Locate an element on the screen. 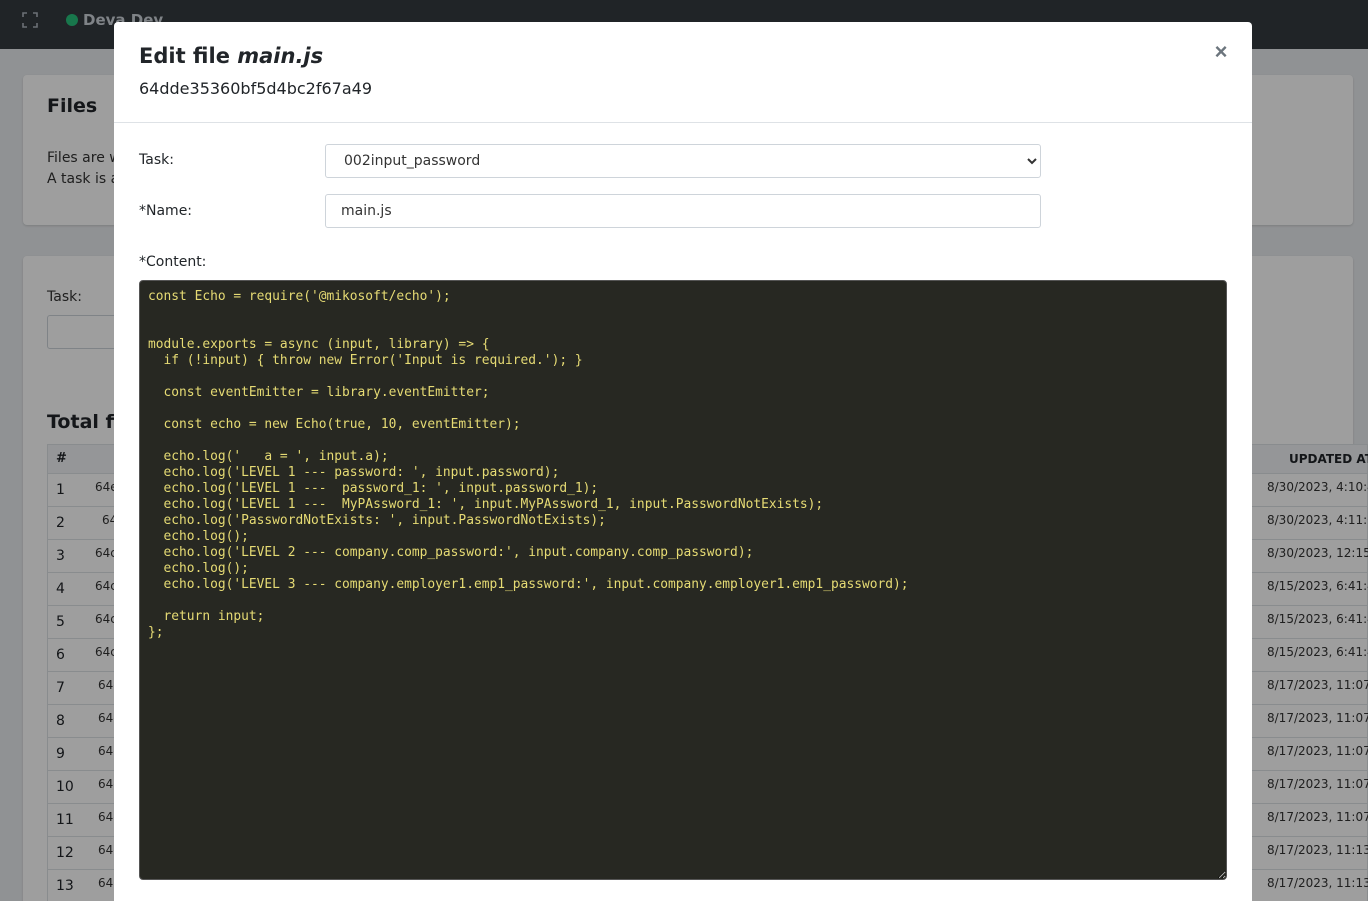 The image size is (1368, 901). modal-title-filename: main.js is located at coordinates (280, 56).